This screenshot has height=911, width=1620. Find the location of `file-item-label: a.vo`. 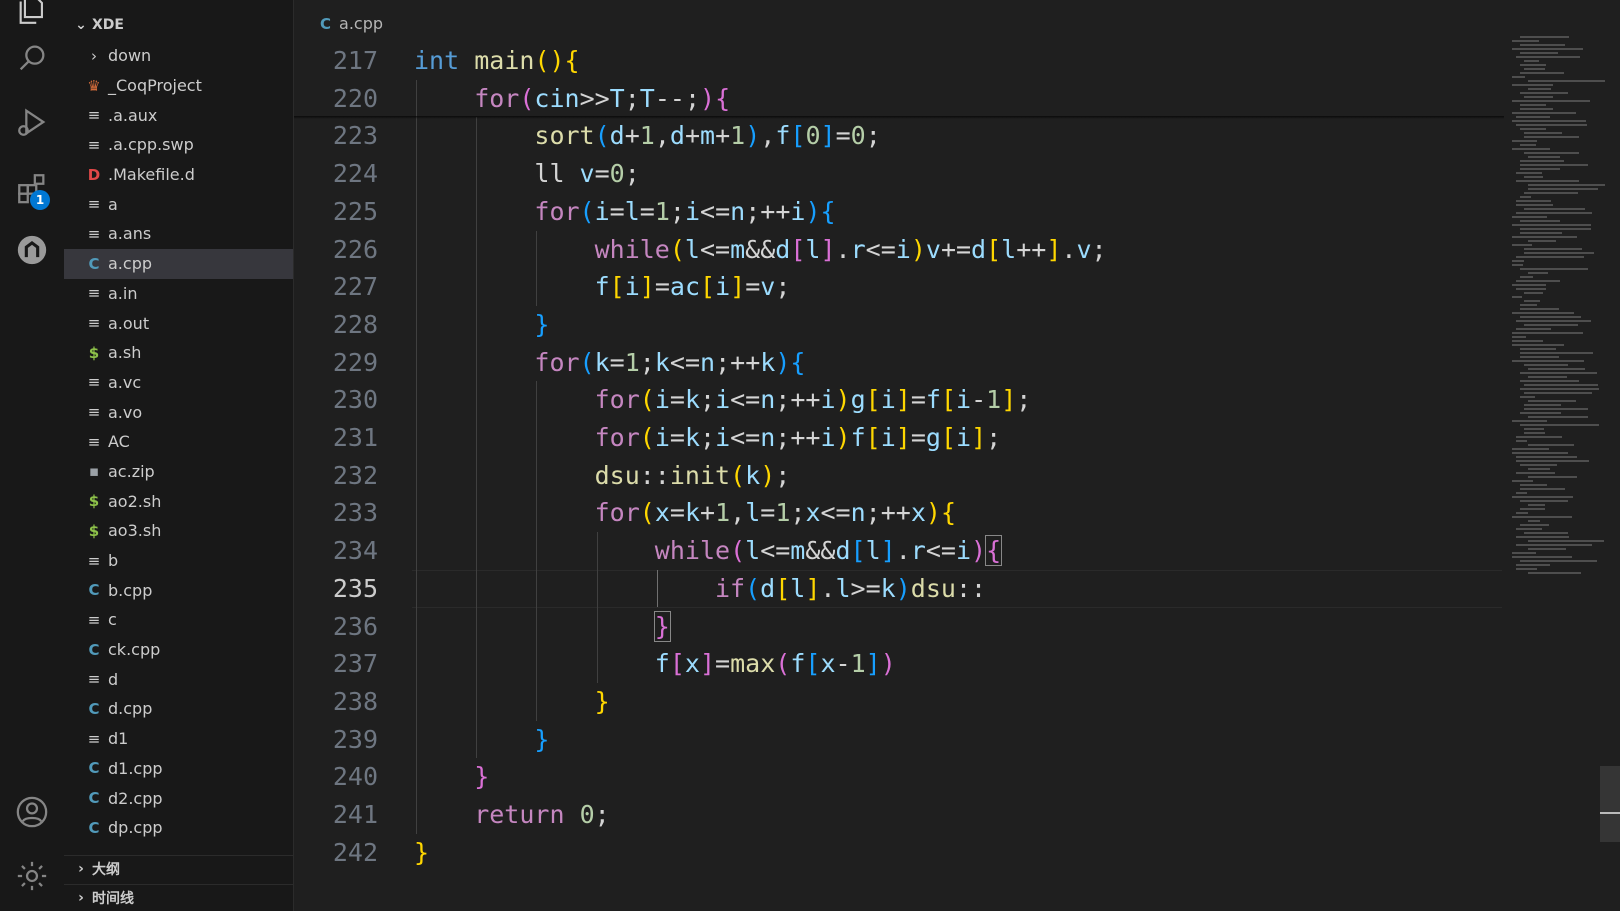

file-item-label: a.vo is located at coordinates (125, 412).